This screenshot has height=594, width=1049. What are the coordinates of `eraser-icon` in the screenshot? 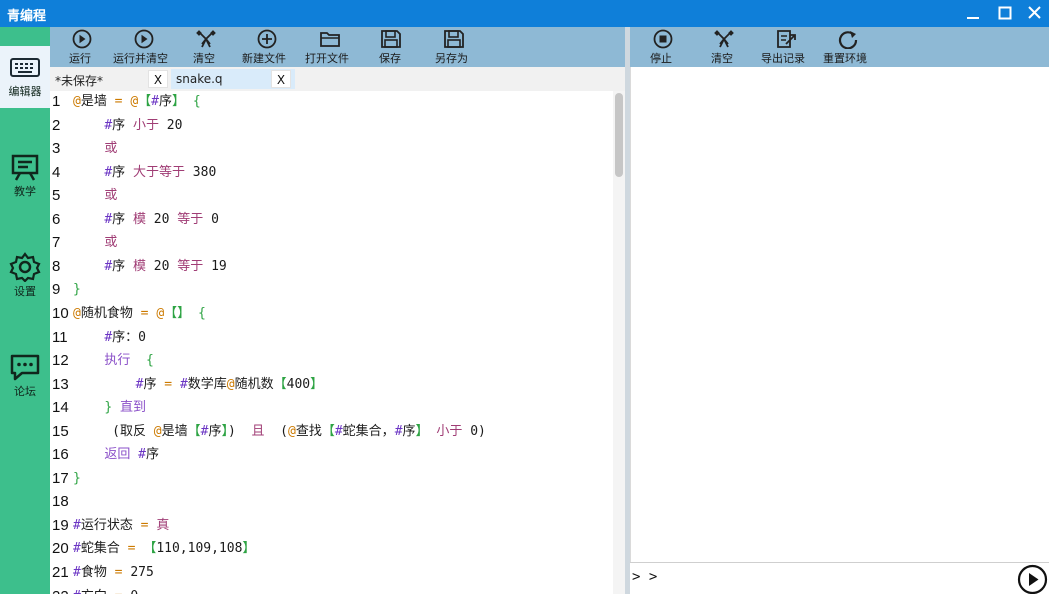 It's located at (206, 39).